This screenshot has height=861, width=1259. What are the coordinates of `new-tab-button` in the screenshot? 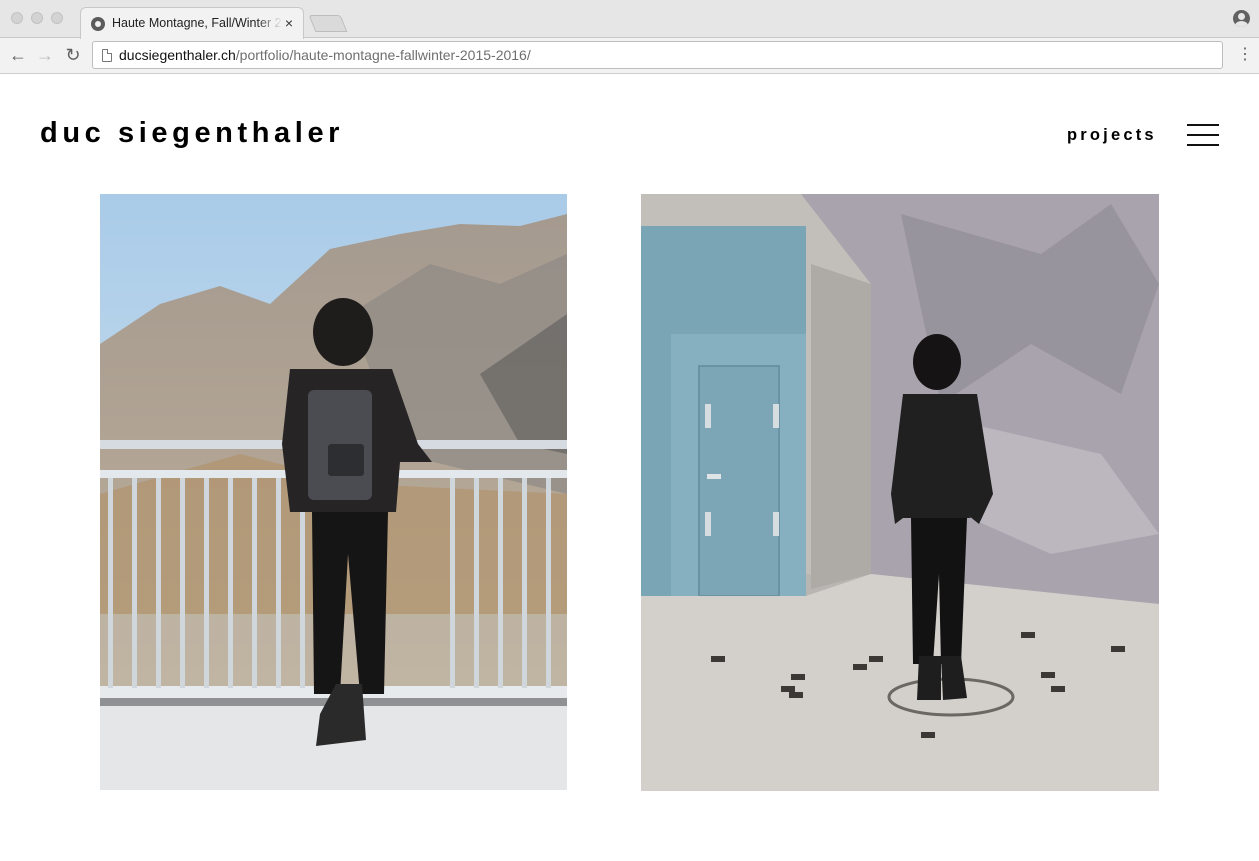 It's located at (328, 23).